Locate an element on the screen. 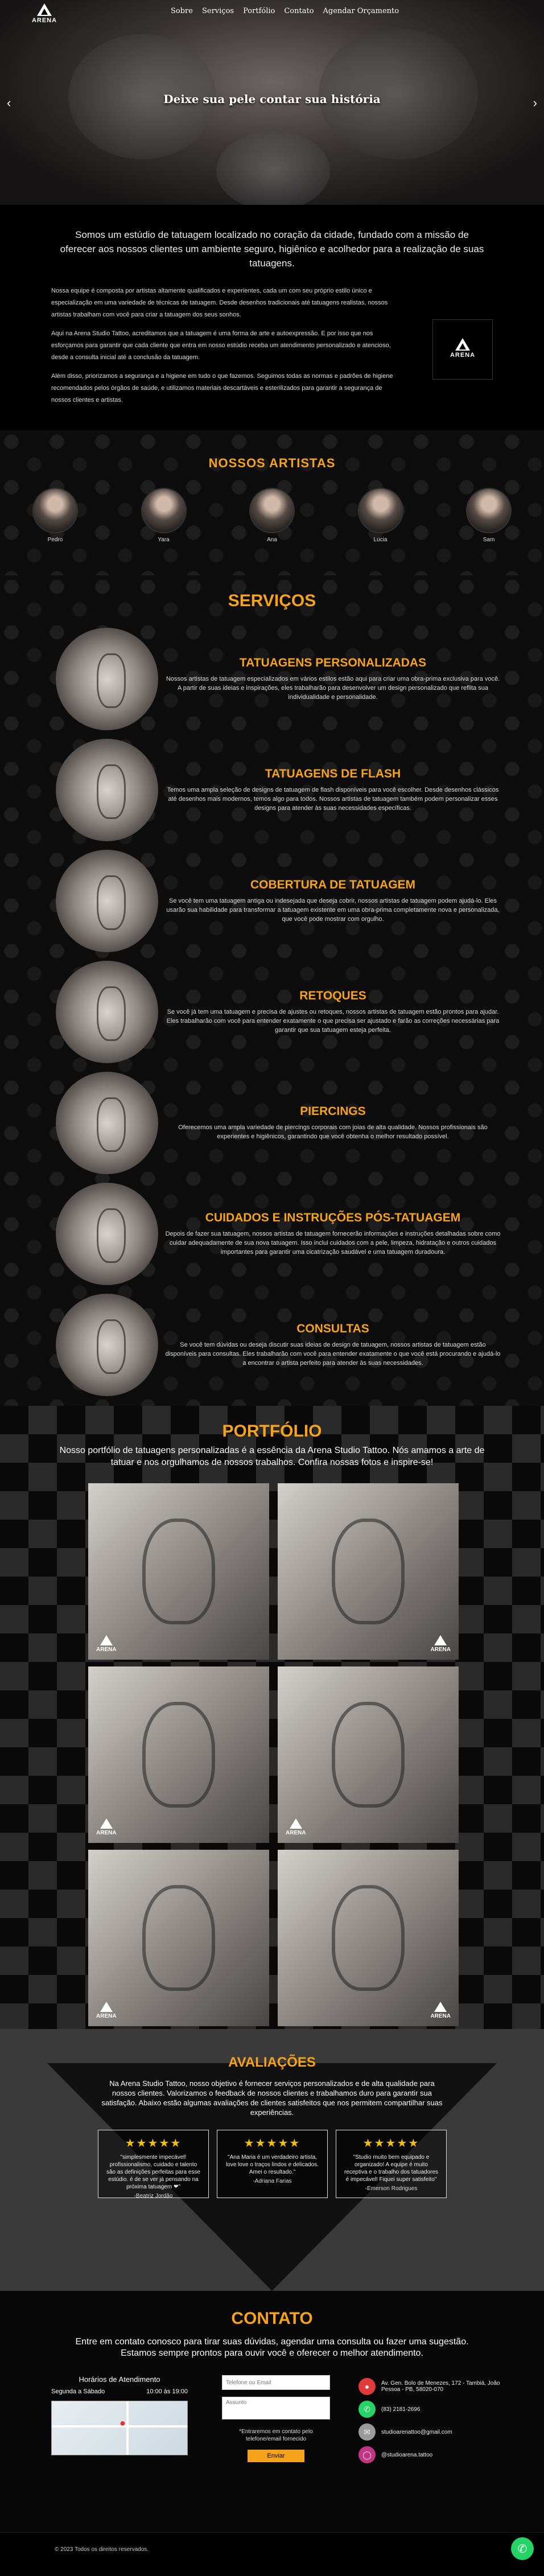 The width and height of the screenshot is (544, 2576). copyright: © 2023 Todos os direitos reservados. is located at coordinates (102, 2550).